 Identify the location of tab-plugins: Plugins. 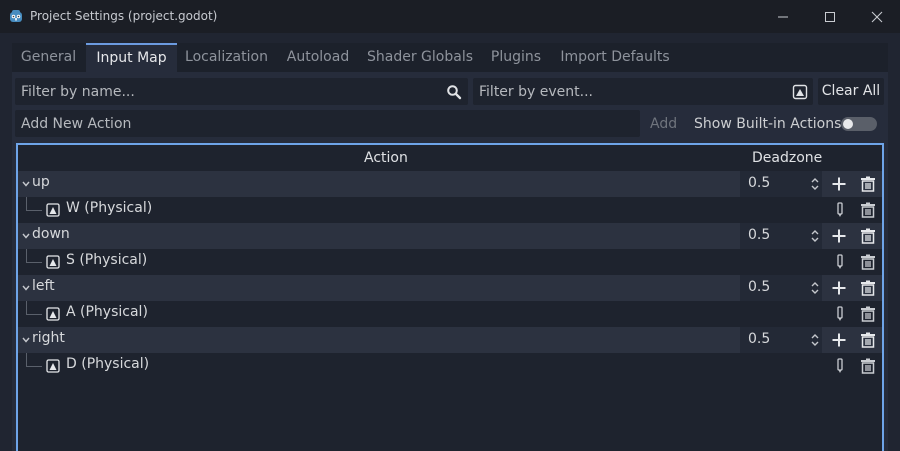
(516, 57).